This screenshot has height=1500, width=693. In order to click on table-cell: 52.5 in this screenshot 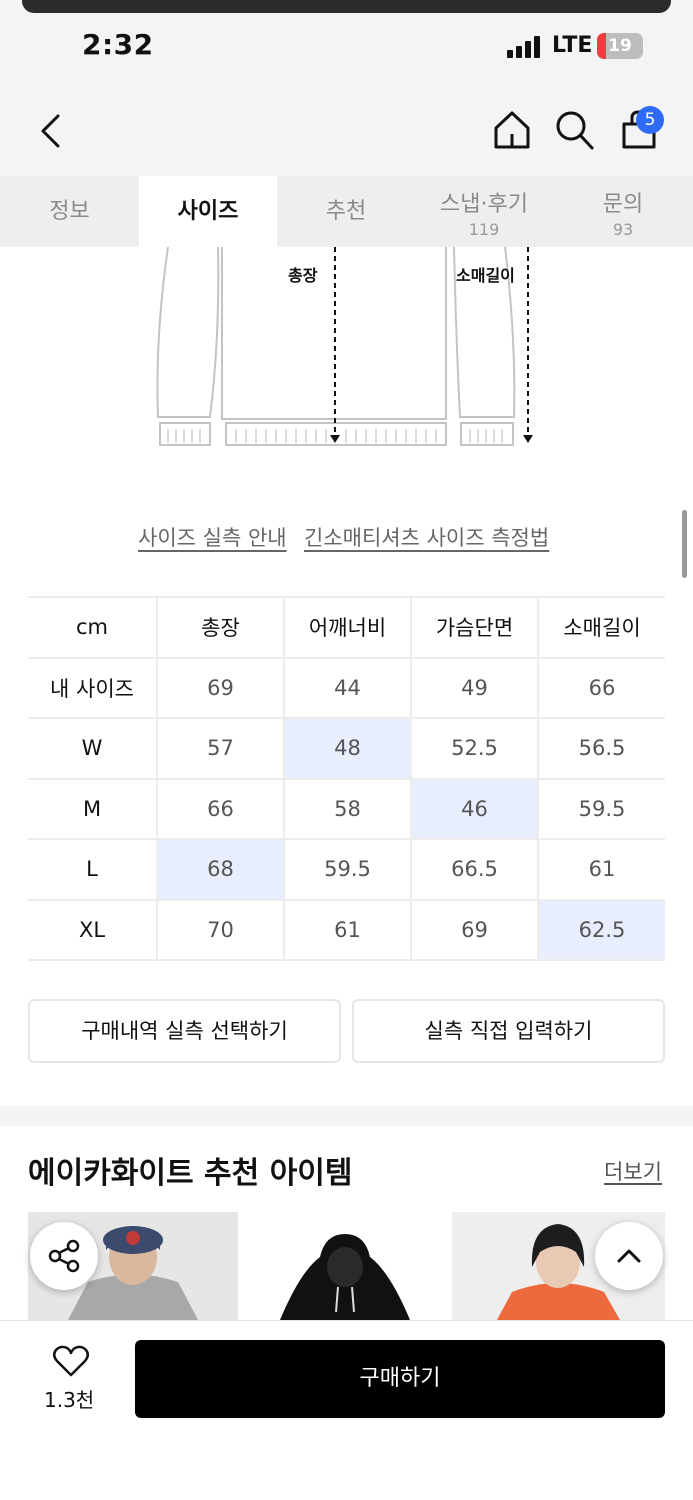, I will do `click(474, 748)`.